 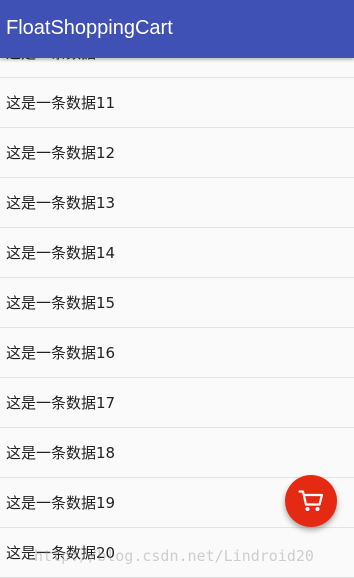 I want to click on list-item-label: 这是一条数据17, so click(x=61, y=403).